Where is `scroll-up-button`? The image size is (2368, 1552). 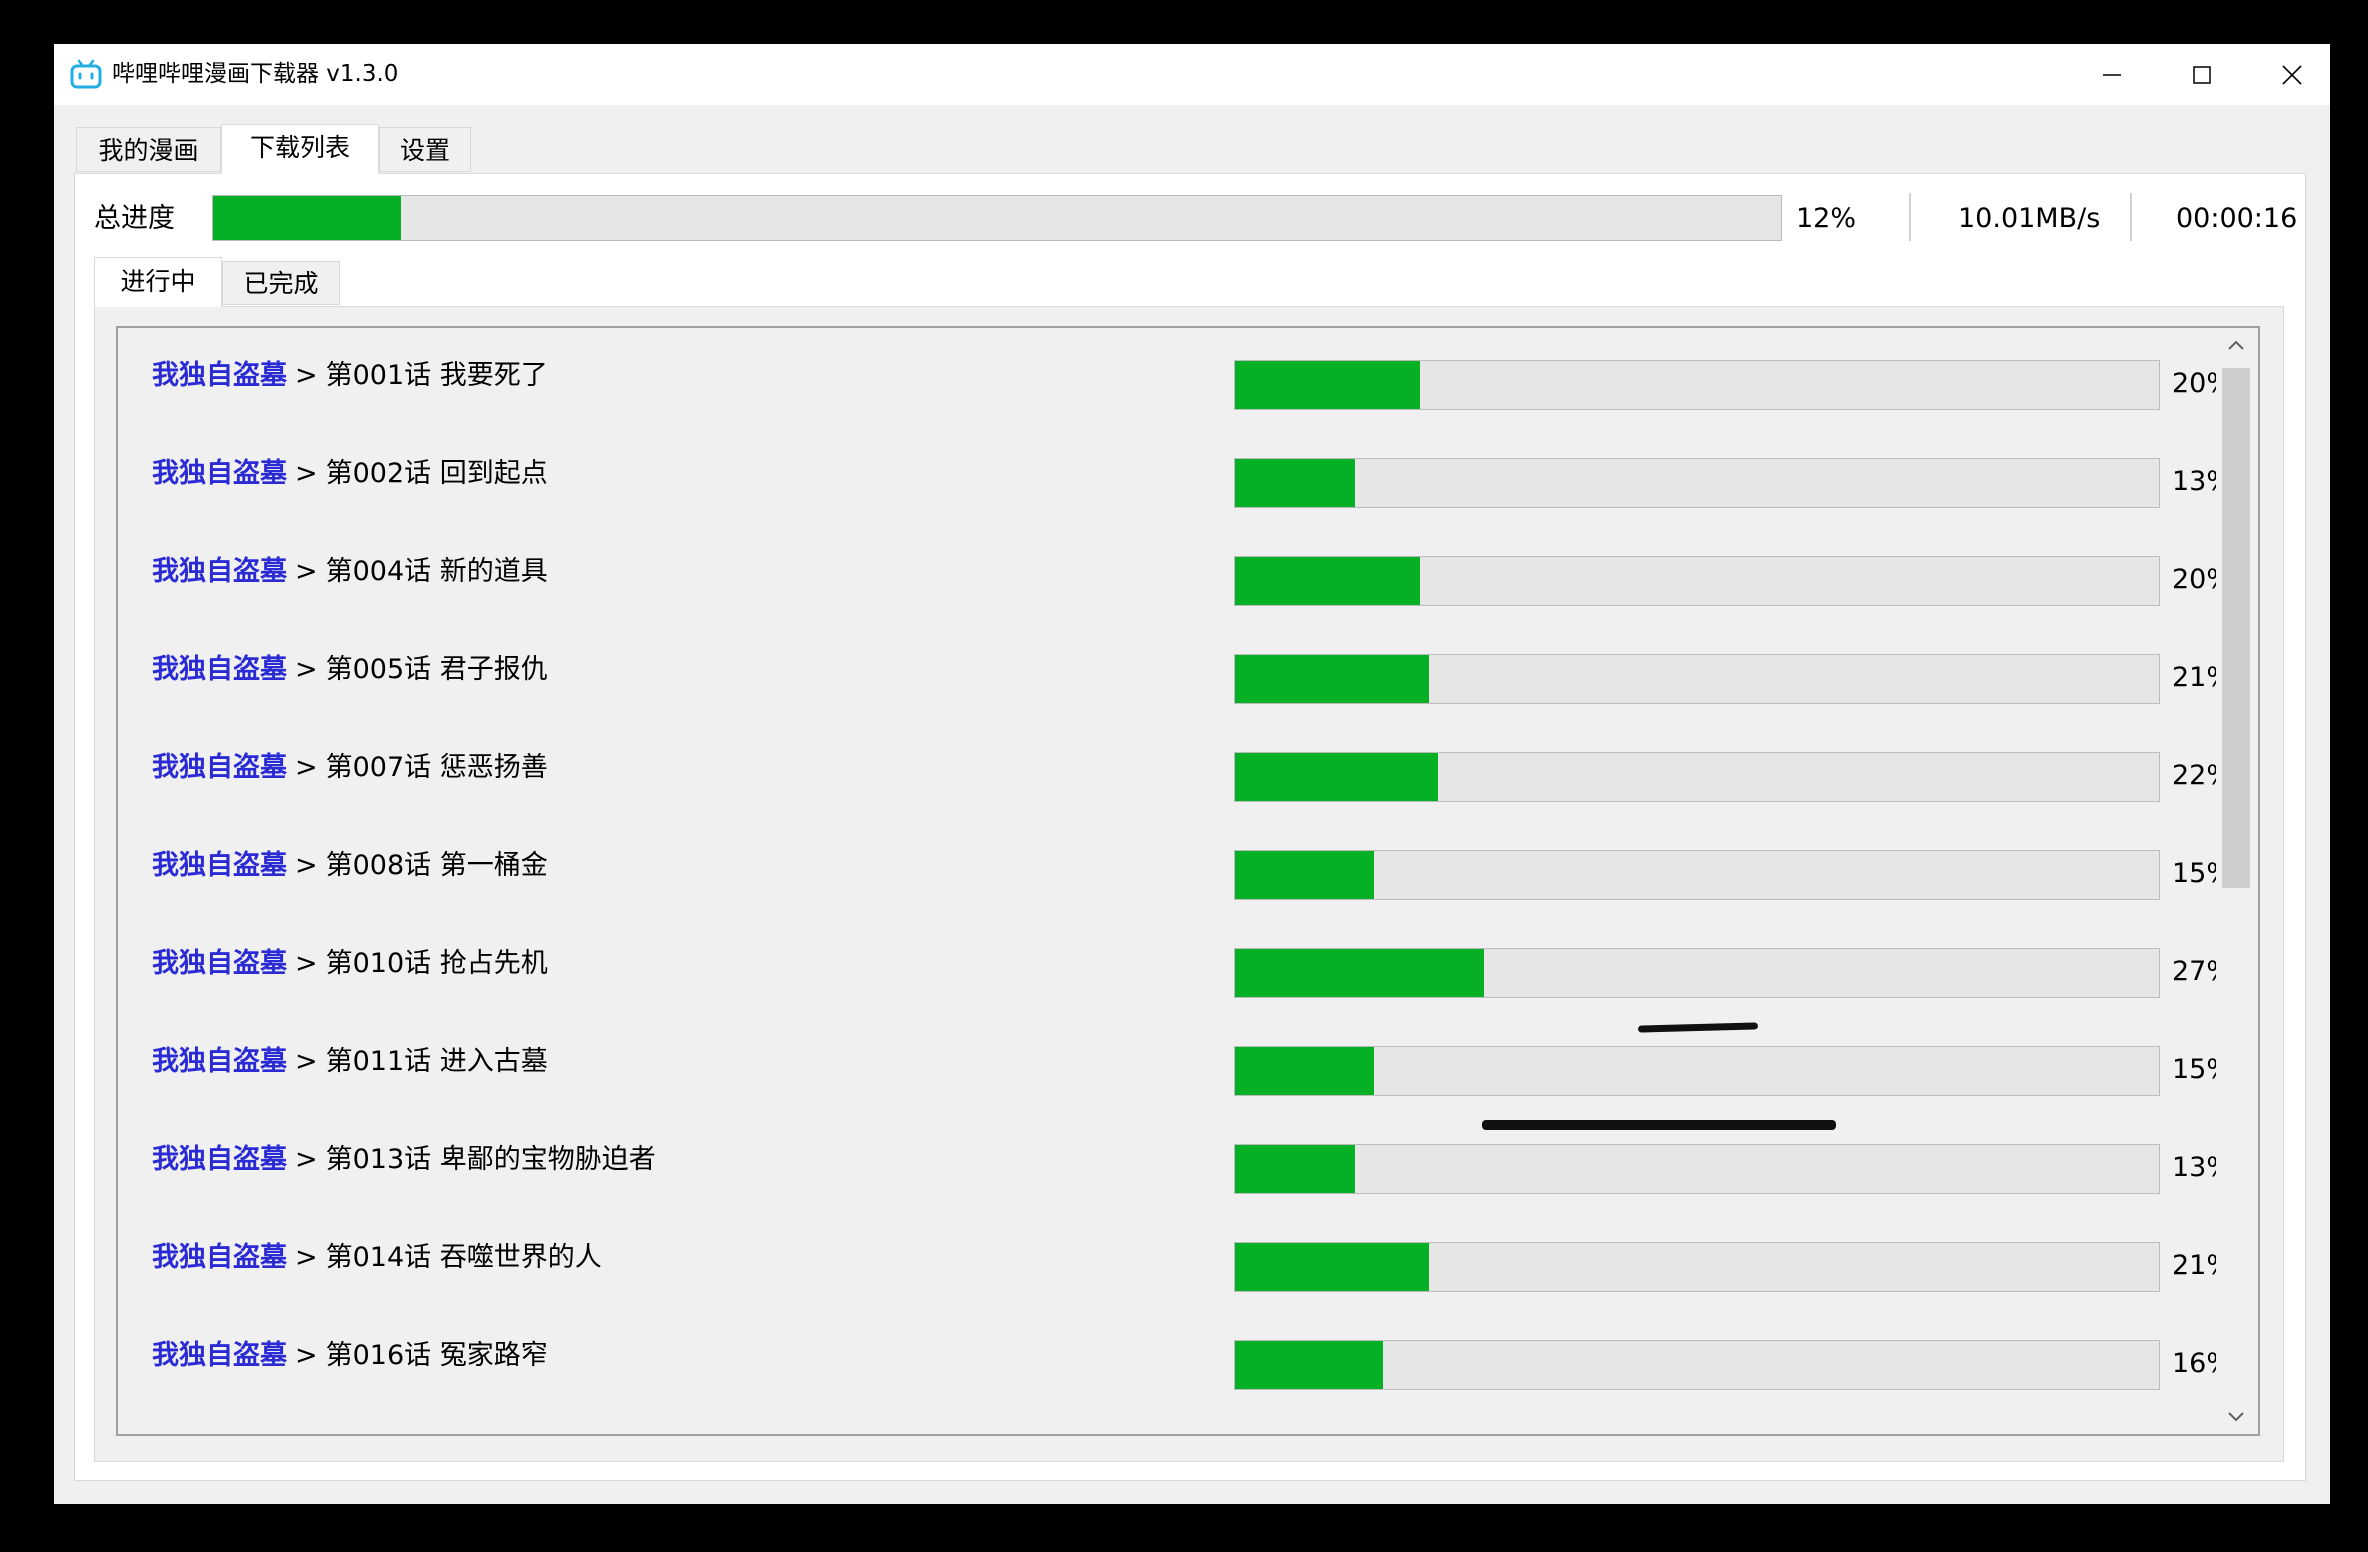 scroll-up-button is located at coordinates (2236, 345).